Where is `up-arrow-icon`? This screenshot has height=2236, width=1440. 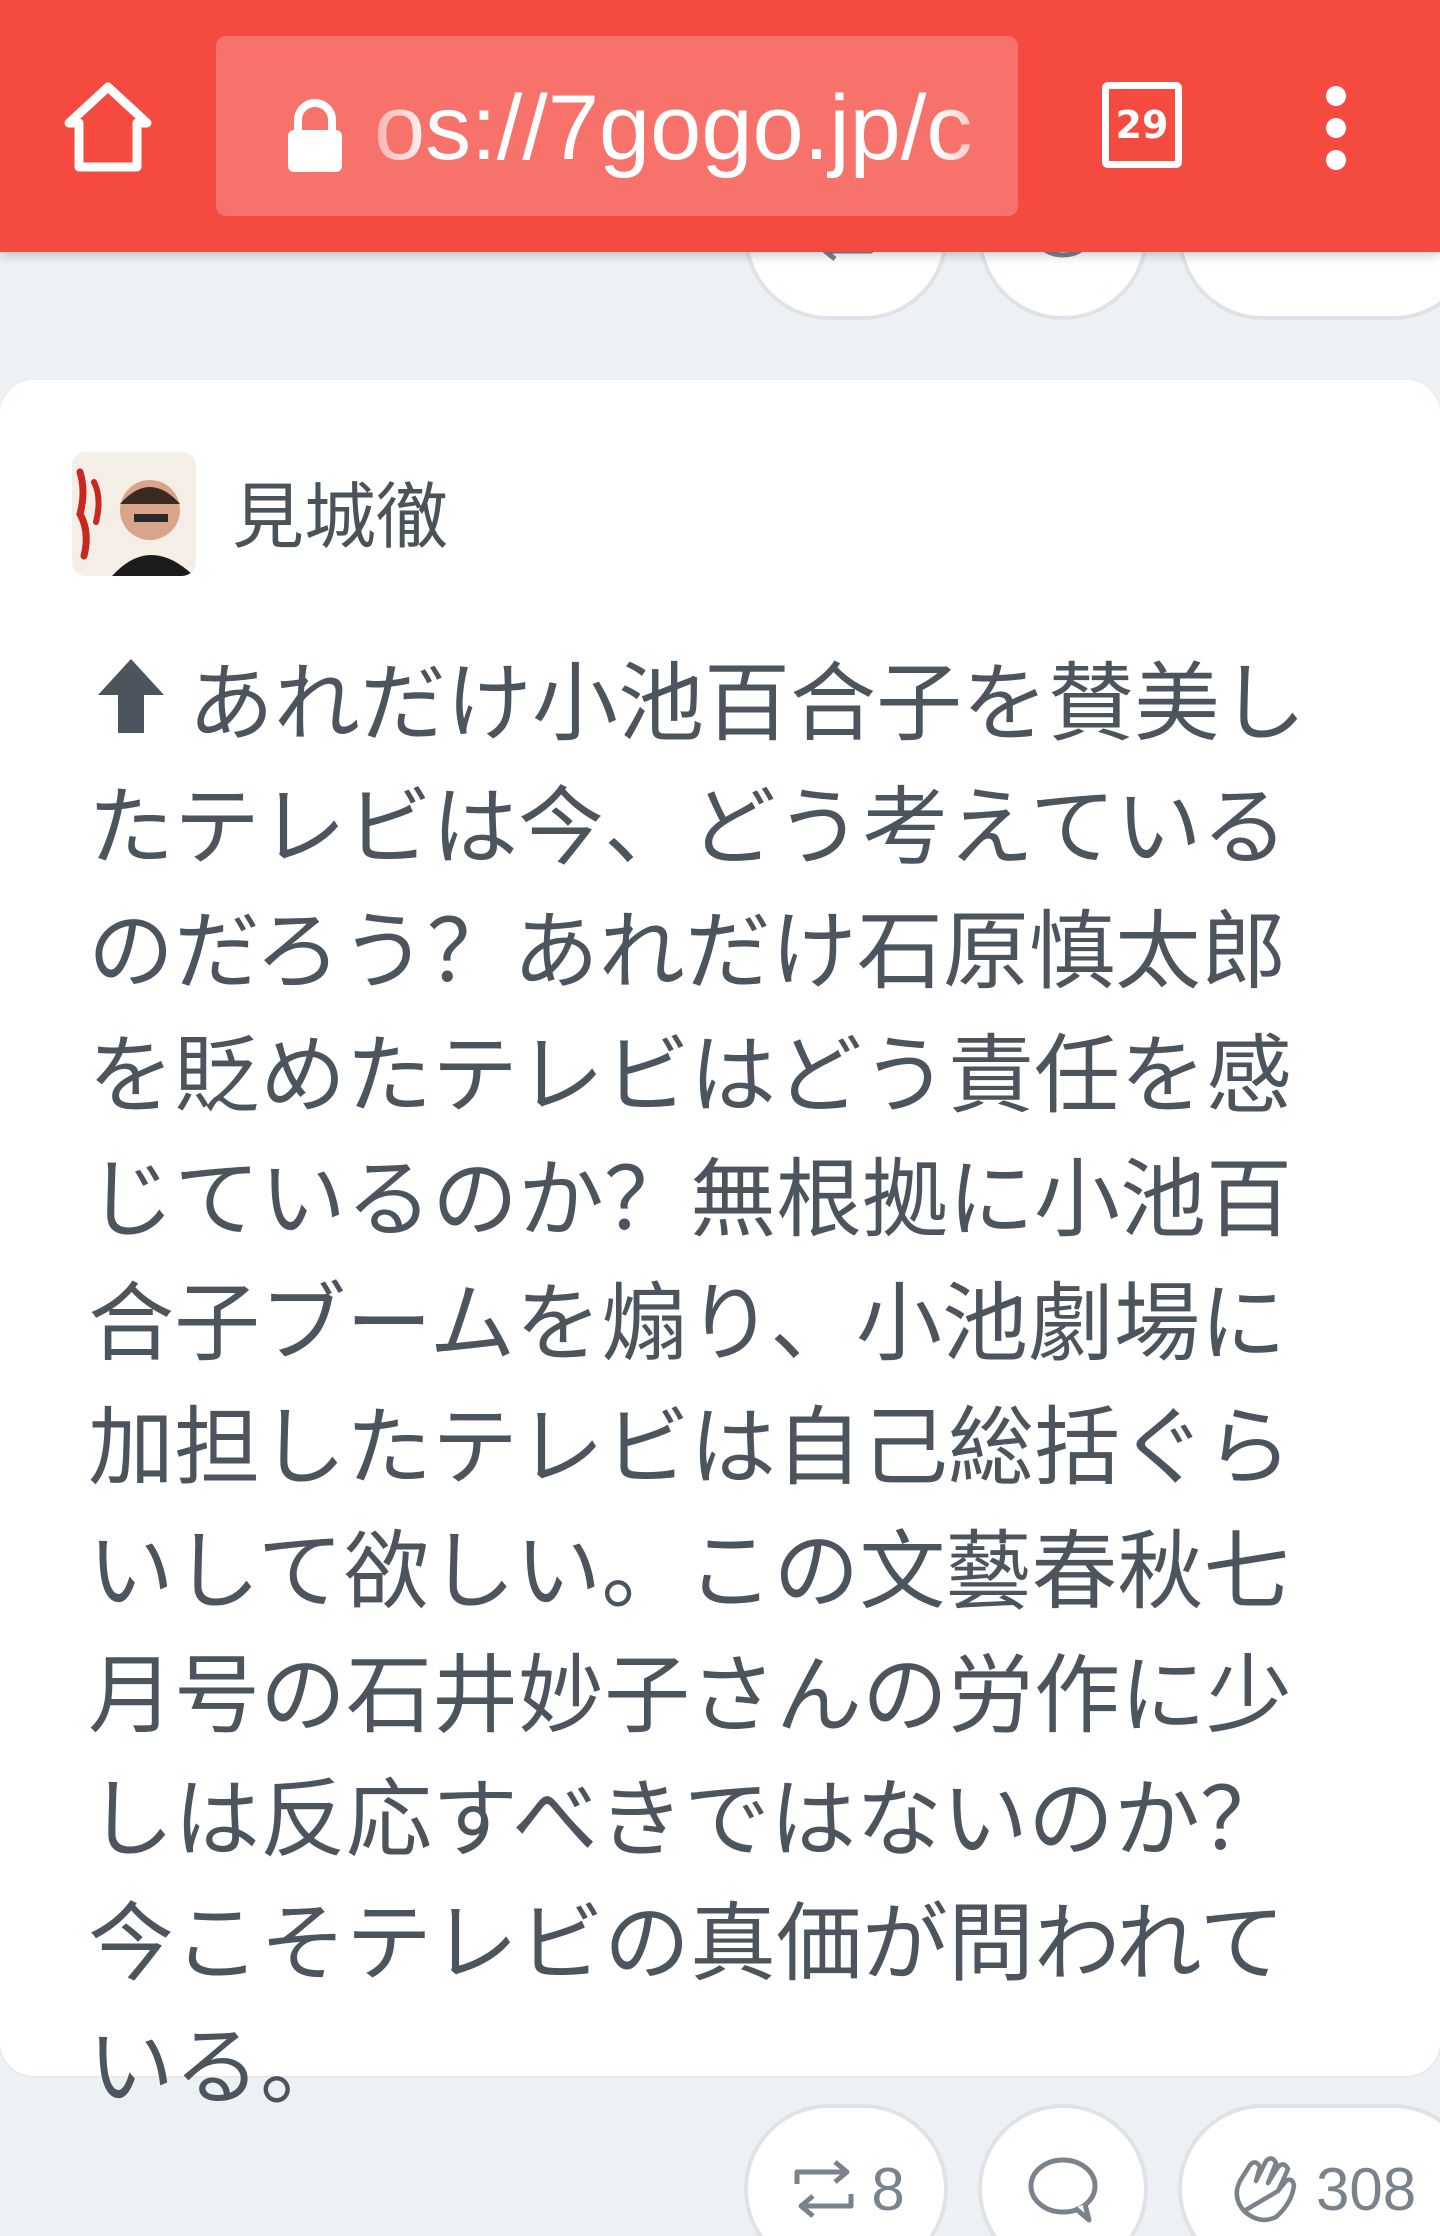
up-arrow-icon is located at coordinates (131, 691).